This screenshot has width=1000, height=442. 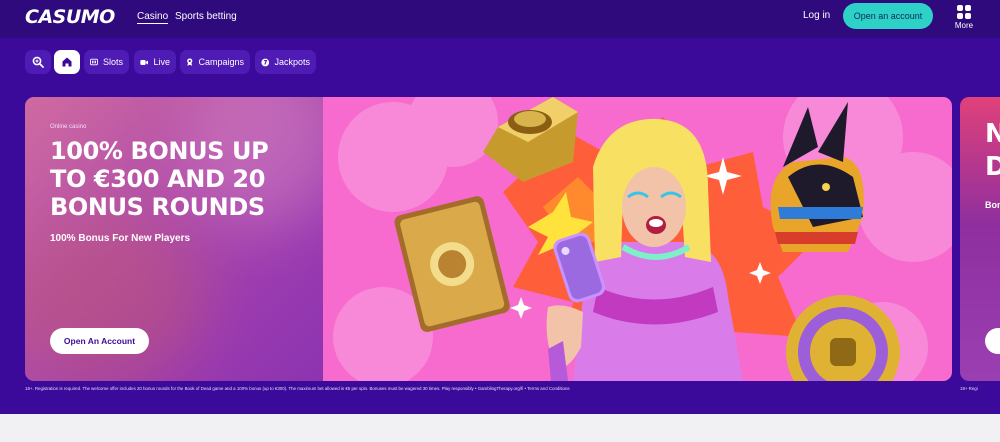 I want to click on next-hero-headline-line2: D, so click(x=992, y=167).